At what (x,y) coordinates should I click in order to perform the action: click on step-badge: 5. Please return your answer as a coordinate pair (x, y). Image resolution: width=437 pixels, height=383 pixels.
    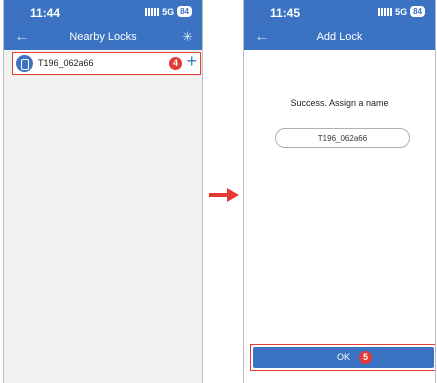
    Looking at the image, I should click on (365, 357).